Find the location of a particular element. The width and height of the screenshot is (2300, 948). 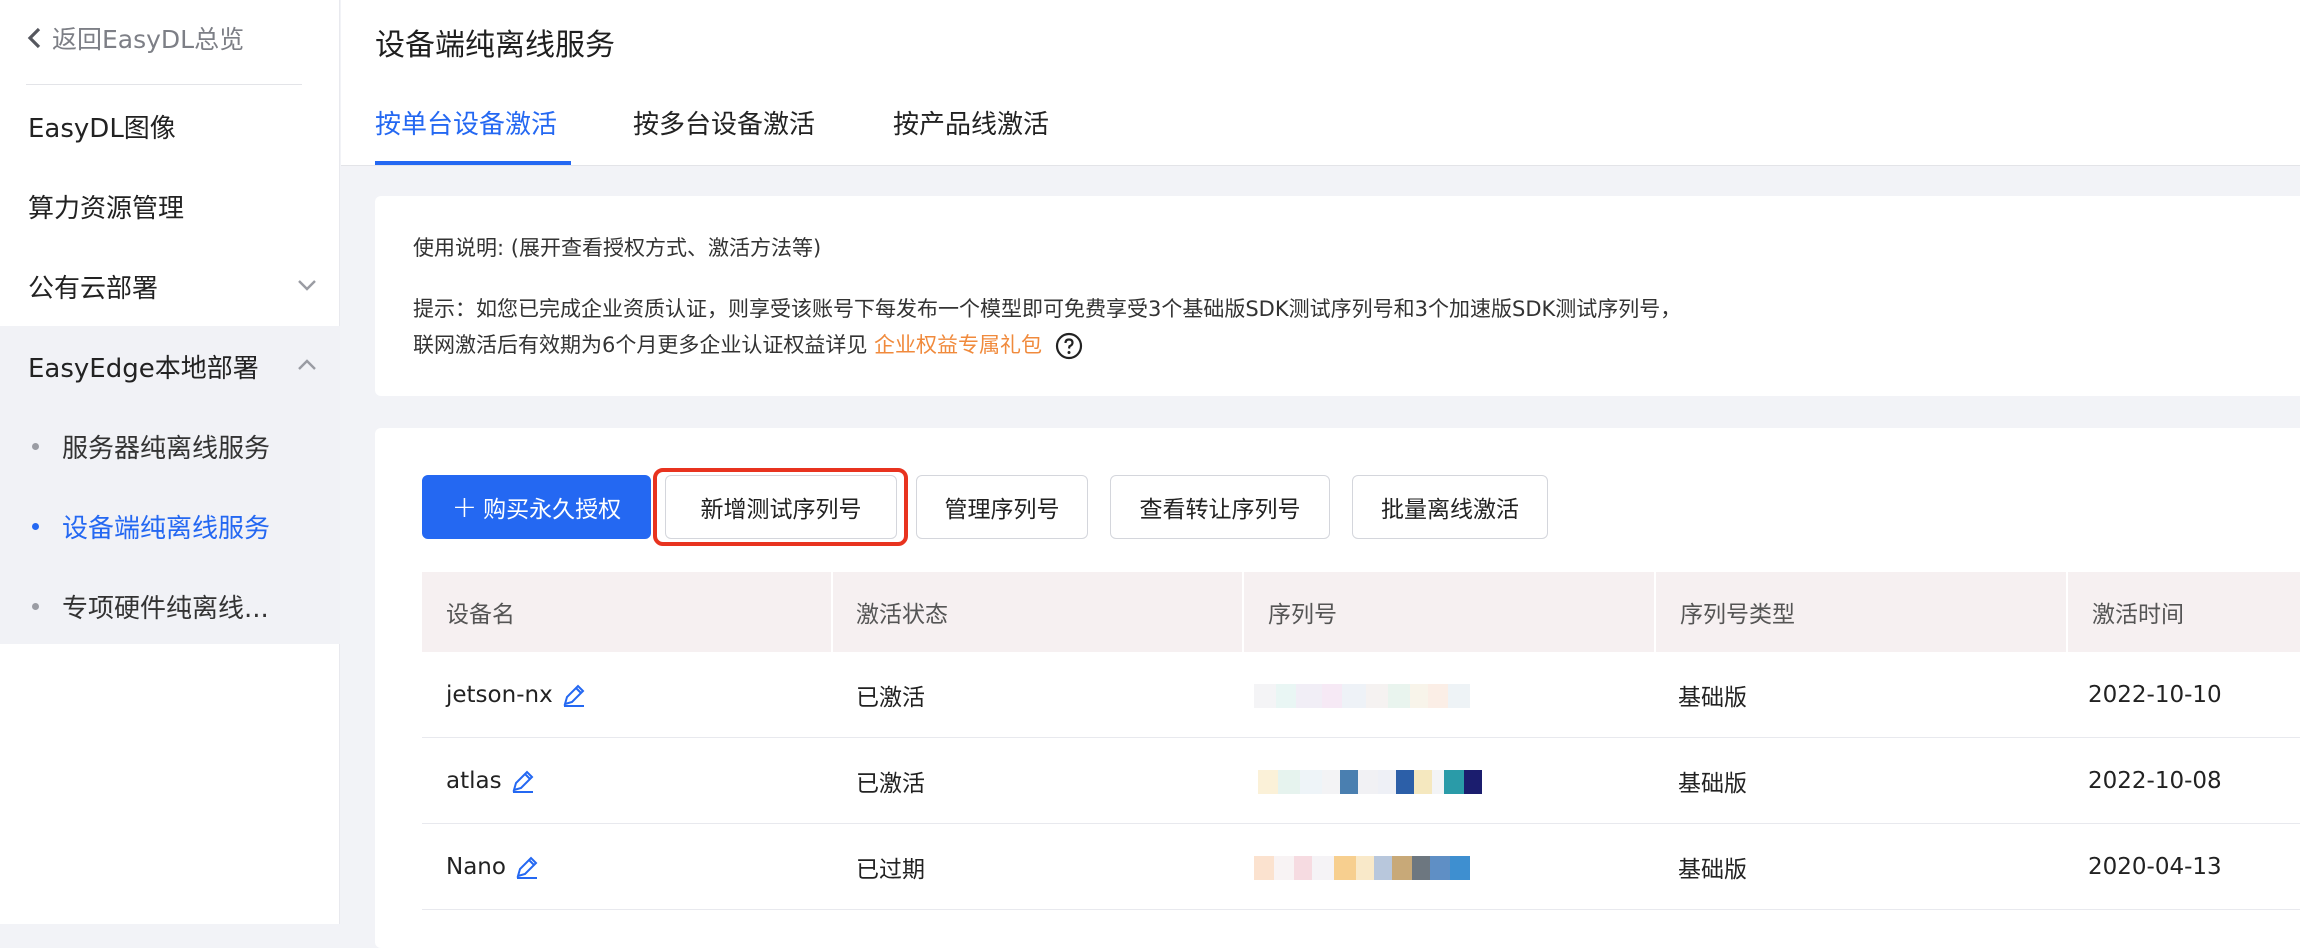

device-name-cell: Nano is located at coordinates (493, 867).